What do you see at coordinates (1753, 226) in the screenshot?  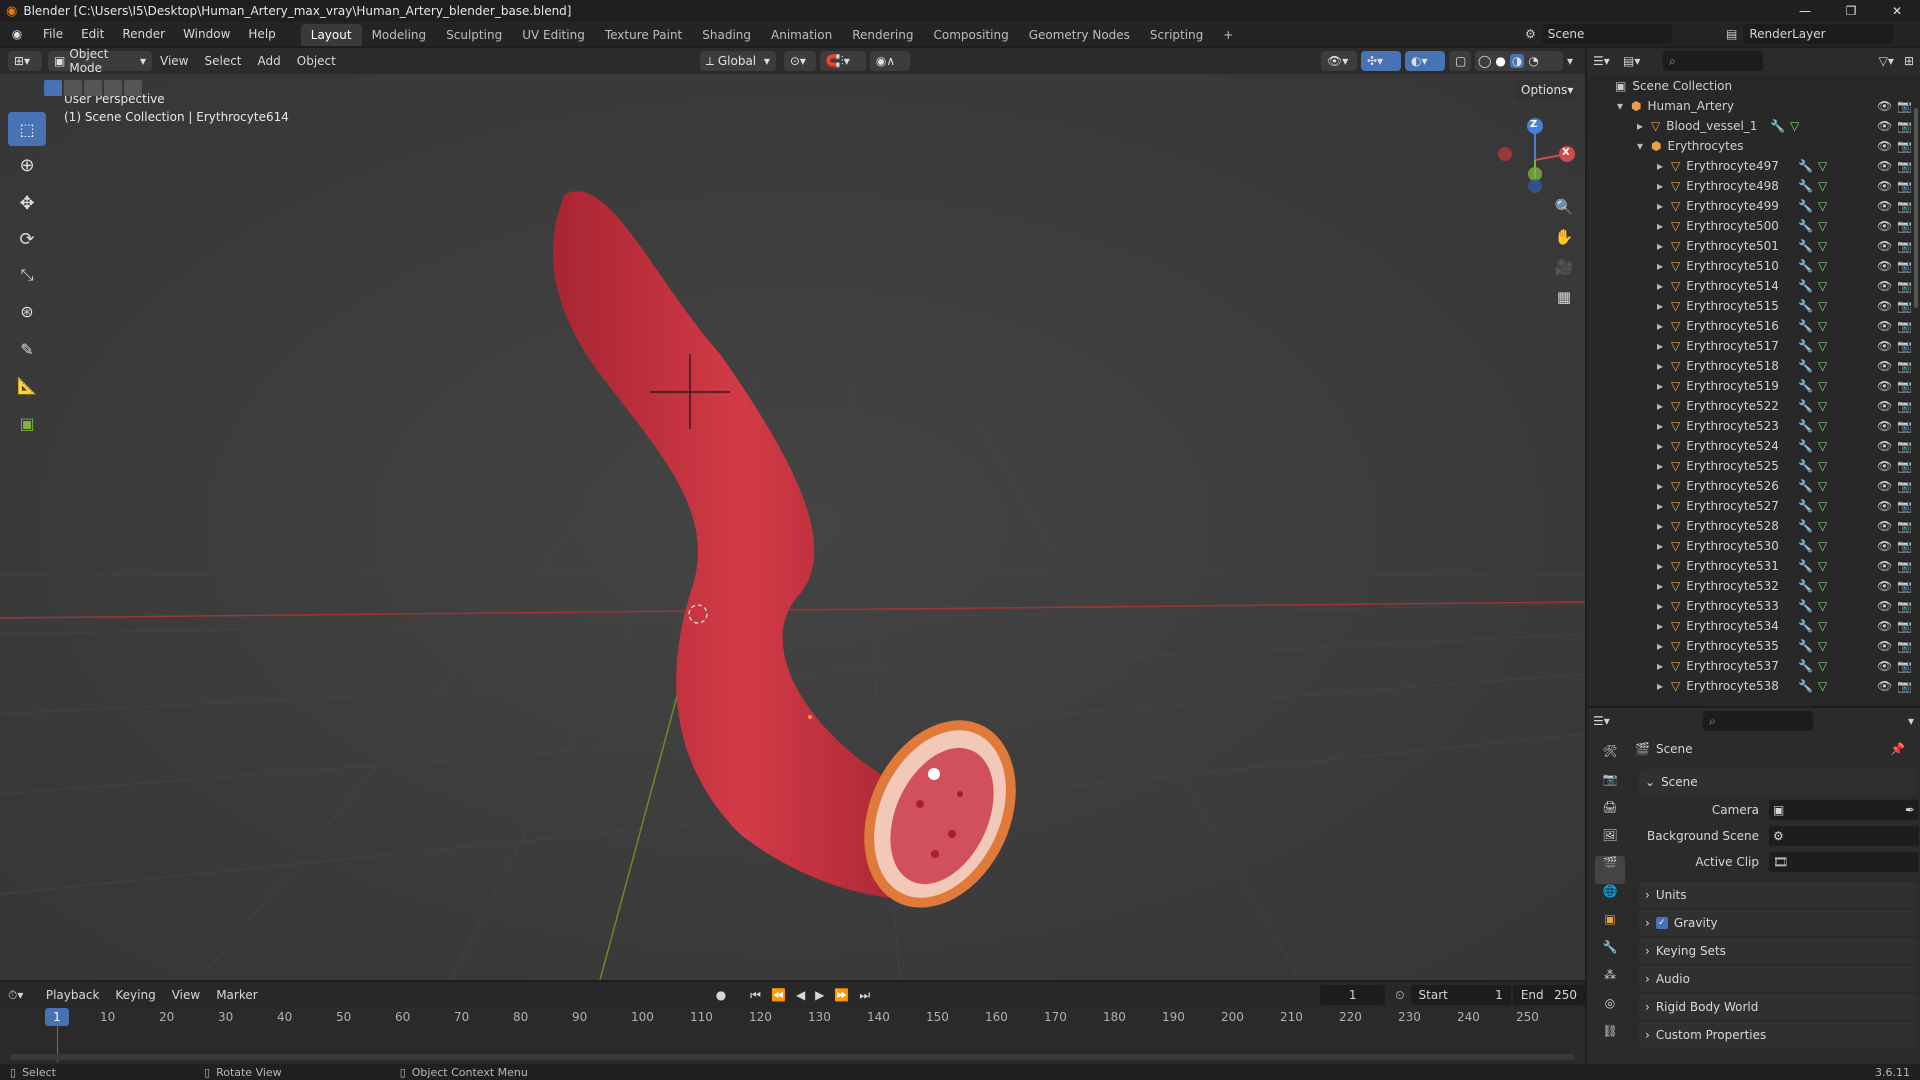 I see `outliner-row-erythrocyte: ▸ ▽ Erythrocyte500 🔧 ▽ 👁 📷` at bounding box center [1753, 226].